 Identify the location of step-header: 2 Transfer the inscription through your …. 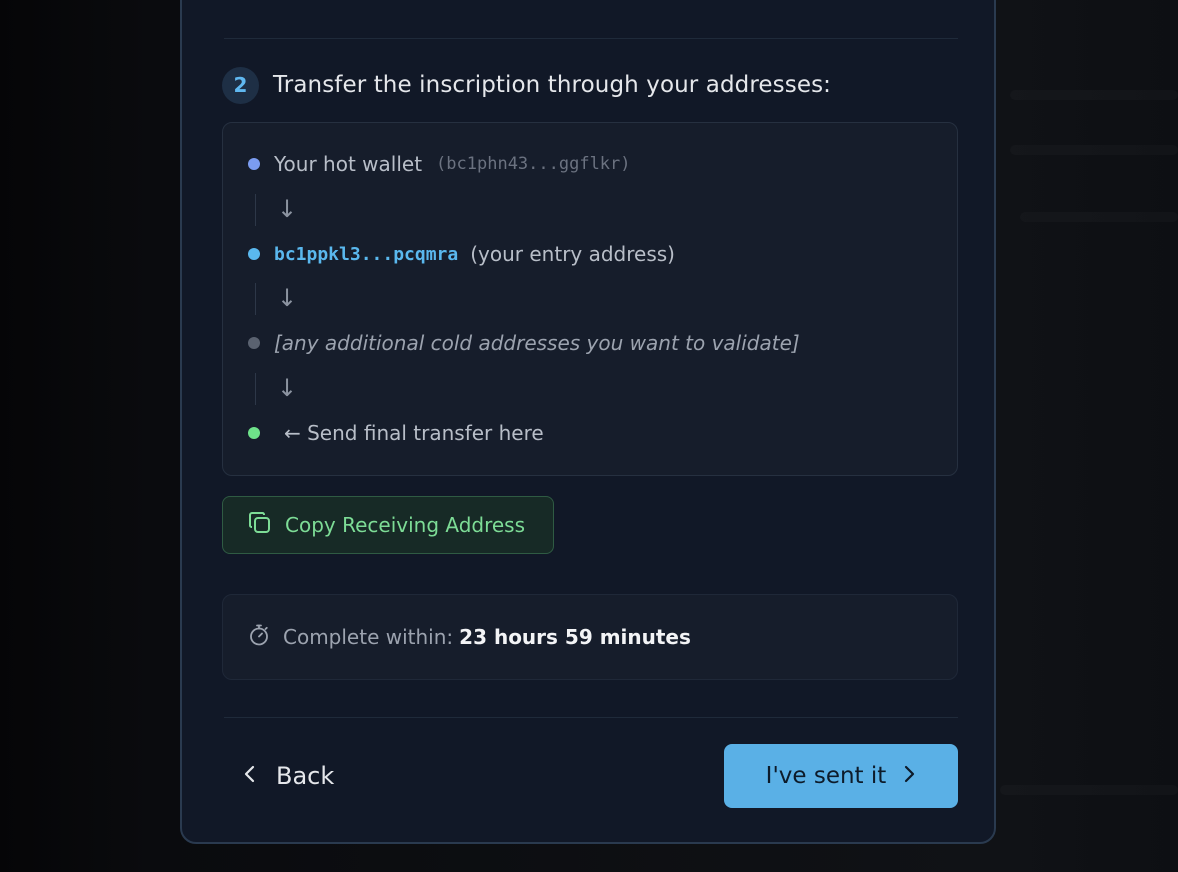
(526, 85).